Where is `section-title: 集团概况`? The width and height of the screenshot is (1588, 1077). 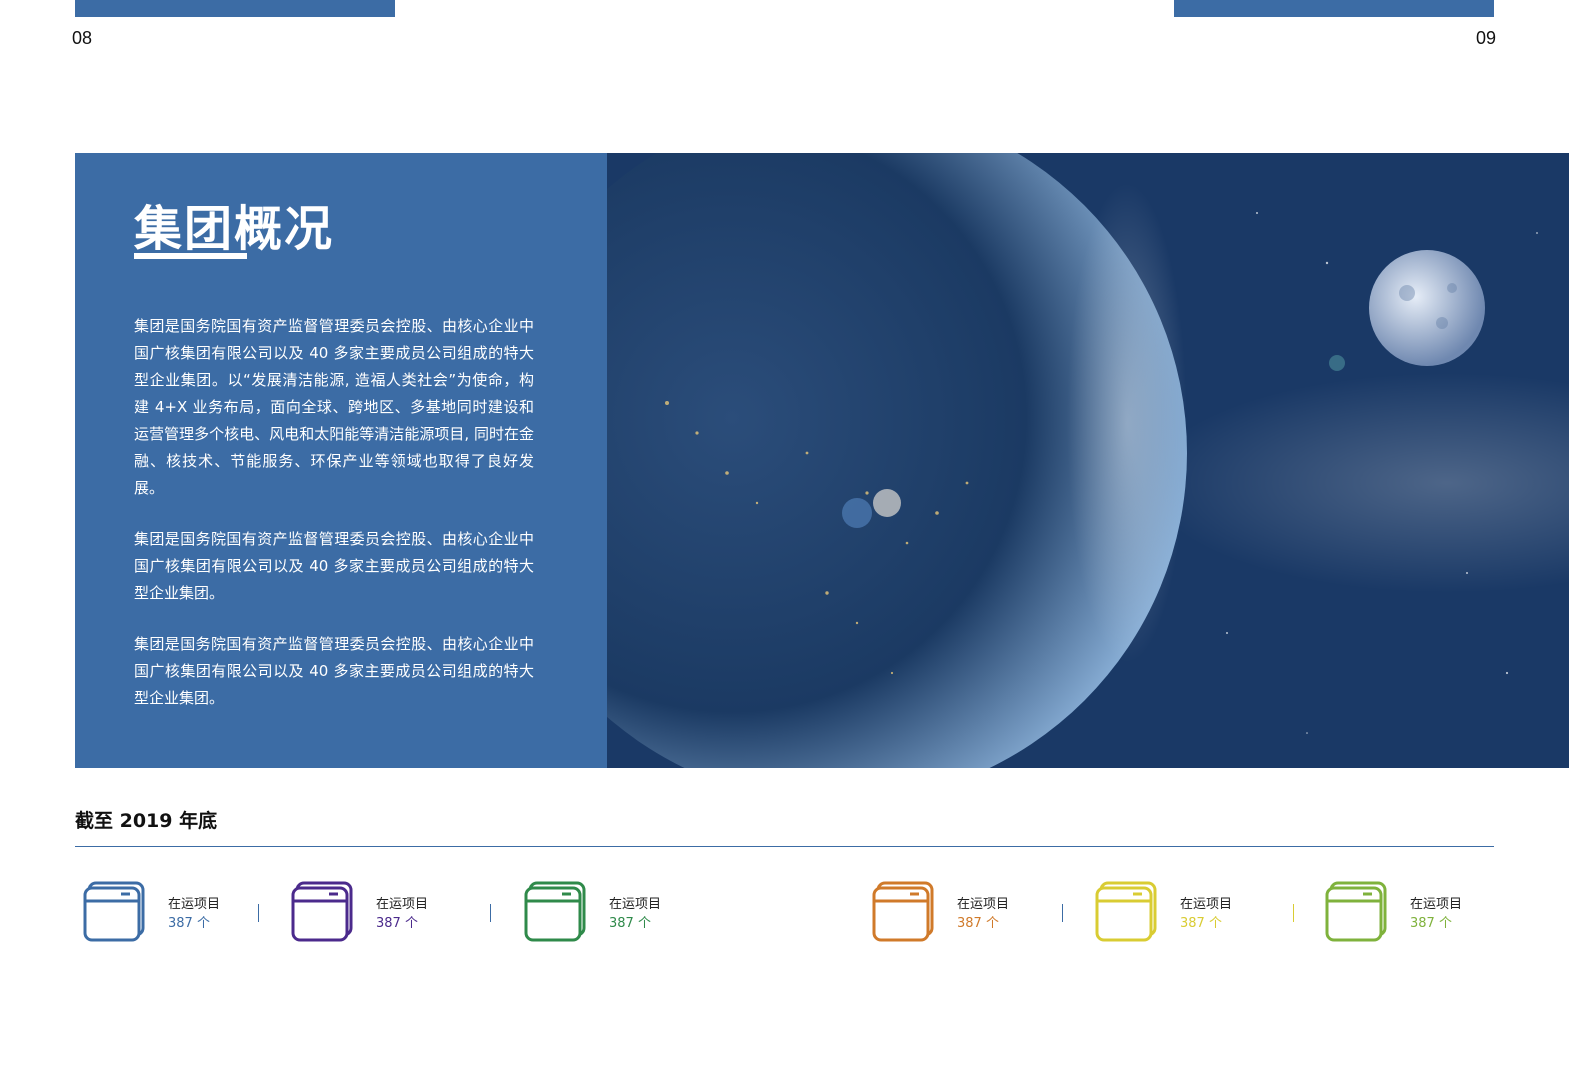 section-title: 集团概况 is located at coordinates (234, 229).